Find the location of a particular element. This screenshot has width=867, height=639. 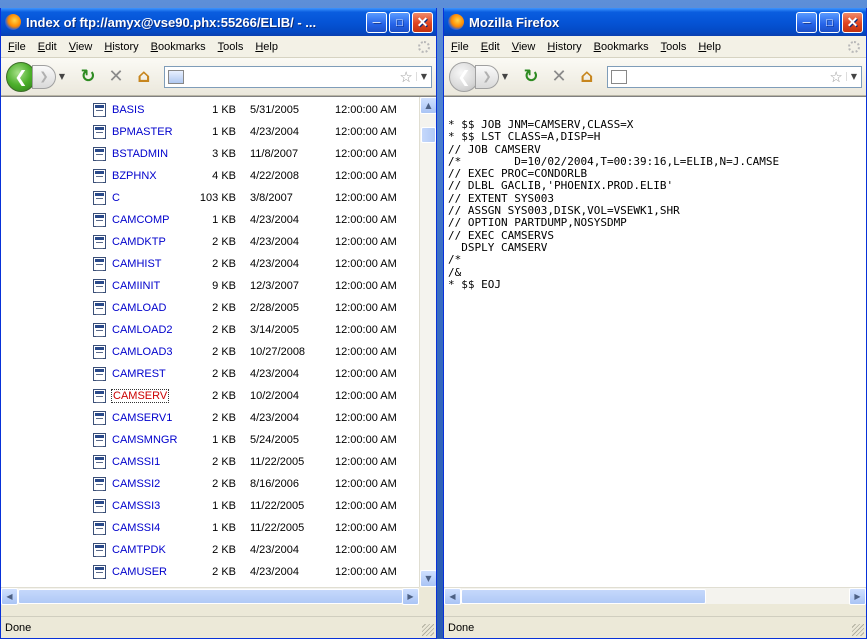

file-link: BZPHNX is located at coordinates (134, 176).